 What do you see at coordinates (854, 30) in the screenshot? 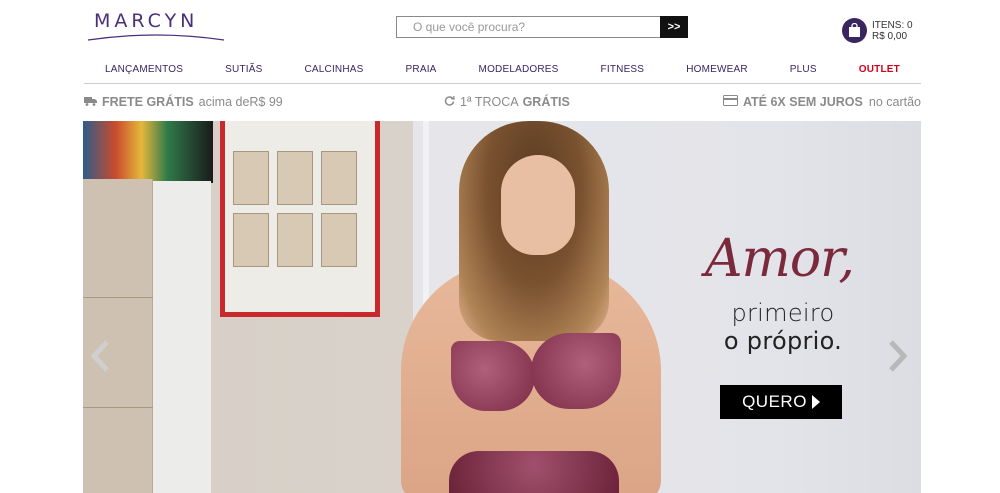
I see `shopping-bag-icon` at bounding box center [854, 30].